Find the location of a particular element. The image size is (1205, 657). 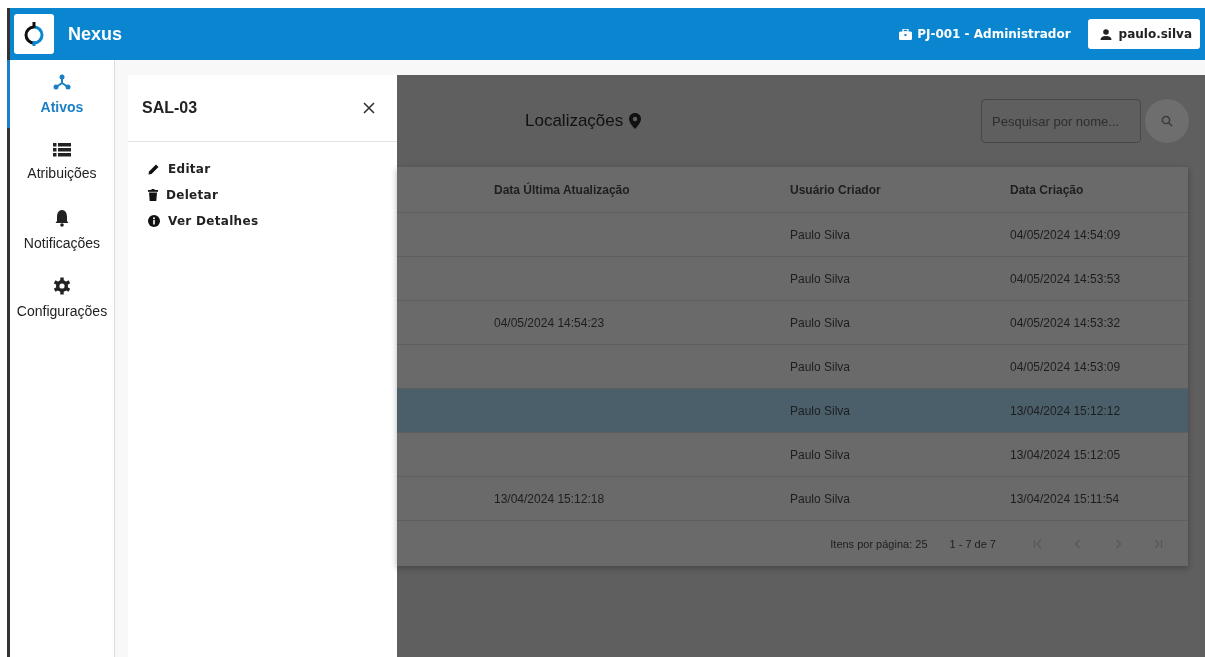

info-icon is located at coordinates (154, 221).